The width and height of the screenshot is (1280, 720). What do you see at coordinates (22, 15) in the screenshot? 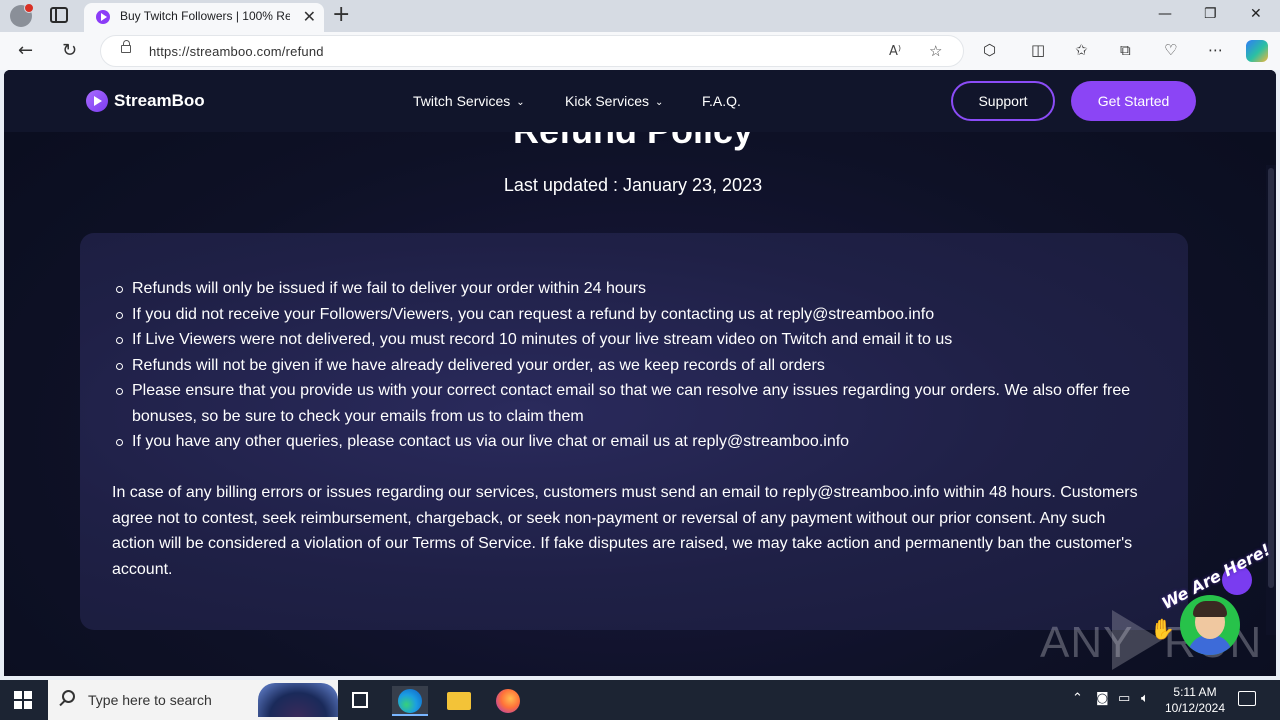
I see `profile-avatar-icon` at bounding box center [22, 15].